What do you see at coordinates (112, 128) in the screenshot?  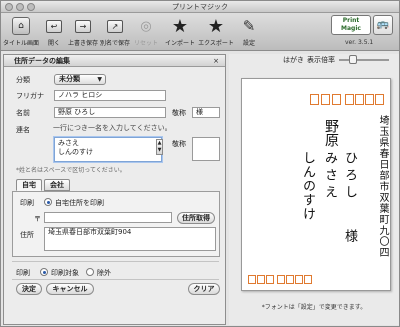 I see `joint-names-instruction: 一行につき一名を入力してください。` at bounding box center [112, 128].